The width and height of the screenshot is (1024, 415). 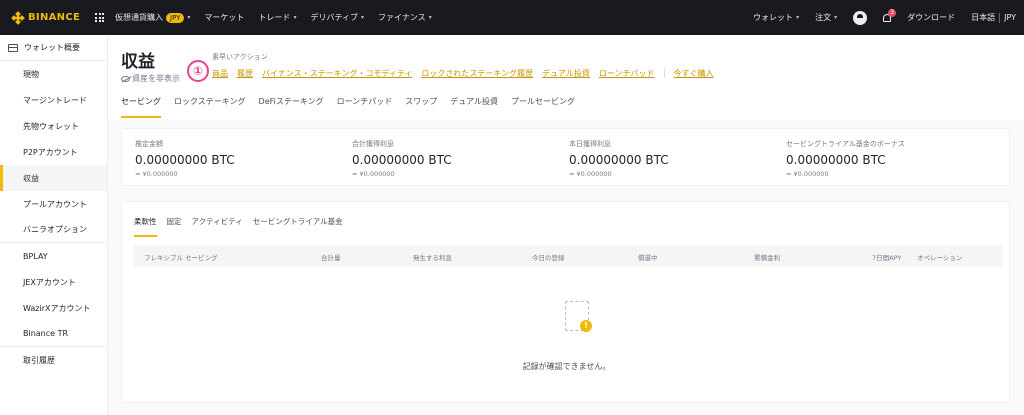 I want to click on nav-finance: ファイナンス ▾, so click(x=405, y=17).